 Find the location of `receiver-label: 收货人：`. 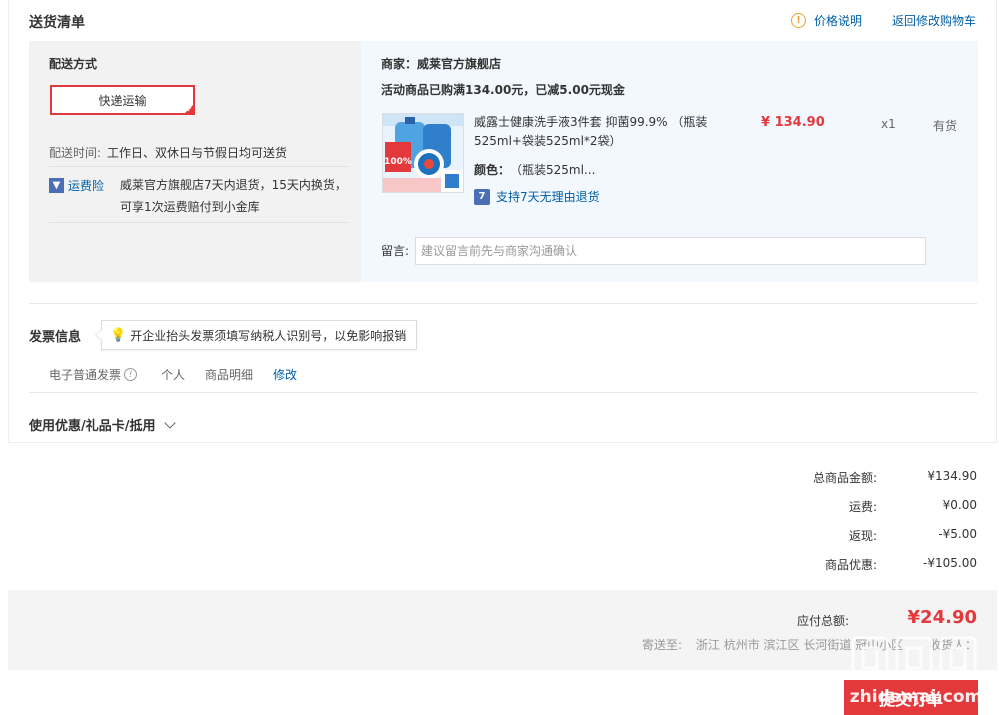

receiver-label: 收货人： is located at coordinates (952, 645).